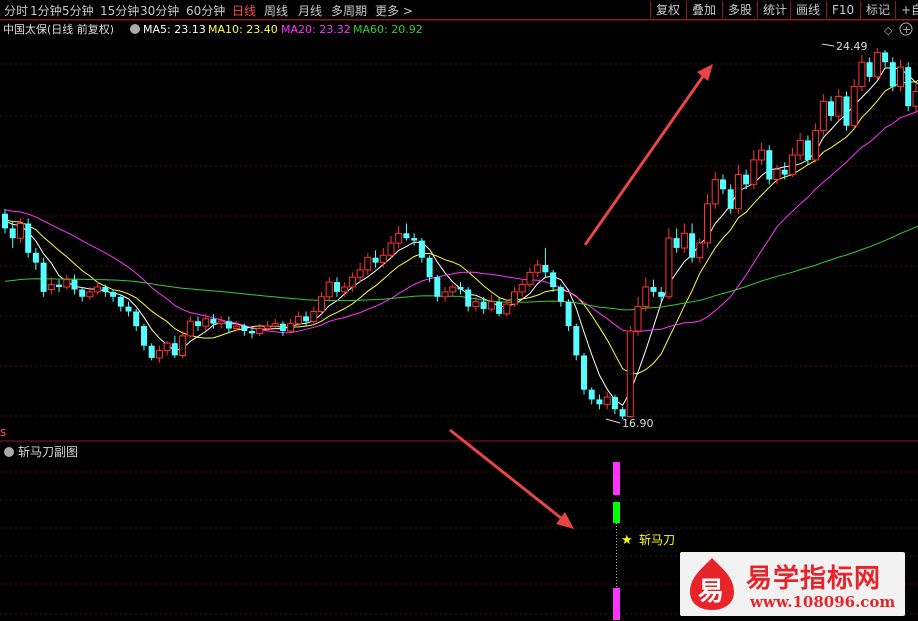 Image resolution: width=918 pixels, height=621 pixels. What do you see at coordinates (58, 29) in the screenshot?
I see `stock-title: 中国太保(日线 前复权)` at bounding box center [58, 29].